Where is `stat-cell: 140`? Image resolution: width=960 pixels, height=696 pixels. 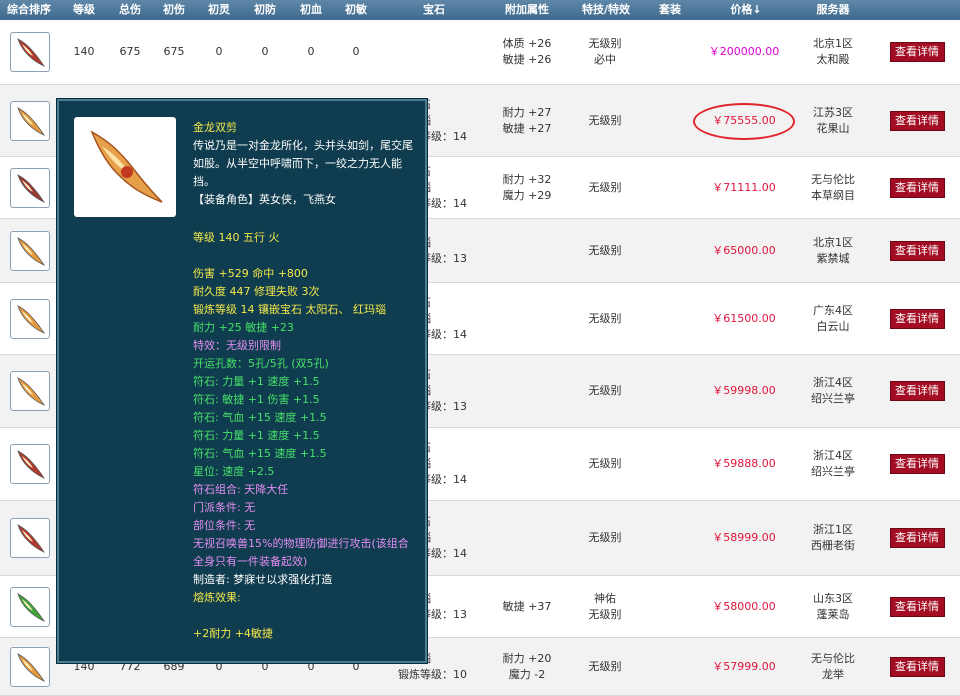
stat-cell: 140 is located at coordinates (84, 51).